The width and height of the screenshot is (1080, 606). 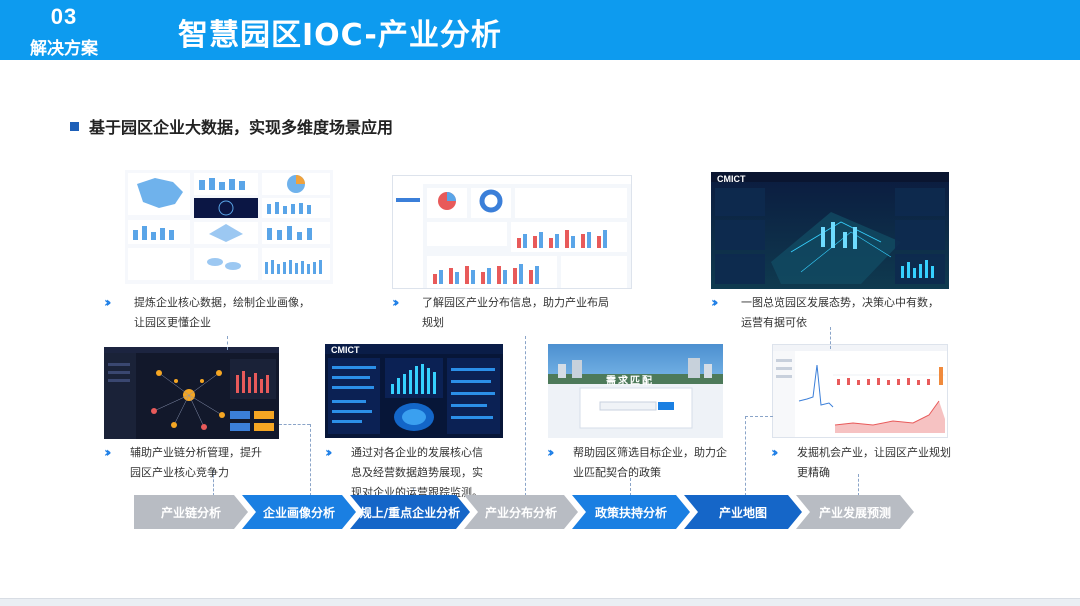 I want to click on step-policy-support: 政策扶持分析, so click(x=631, y=512).